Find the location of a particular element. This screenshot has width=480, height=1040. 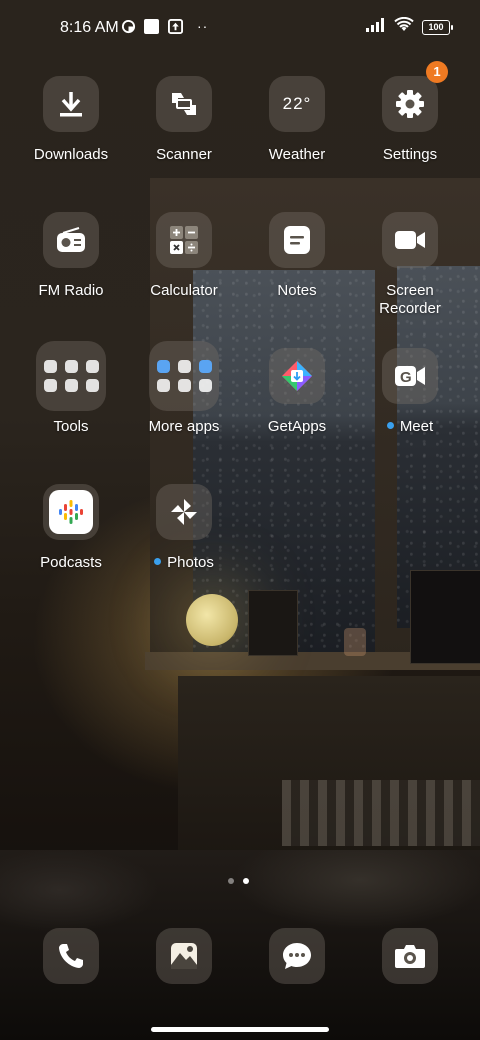

app-label: Downloads is located at coordinates (71, 154).